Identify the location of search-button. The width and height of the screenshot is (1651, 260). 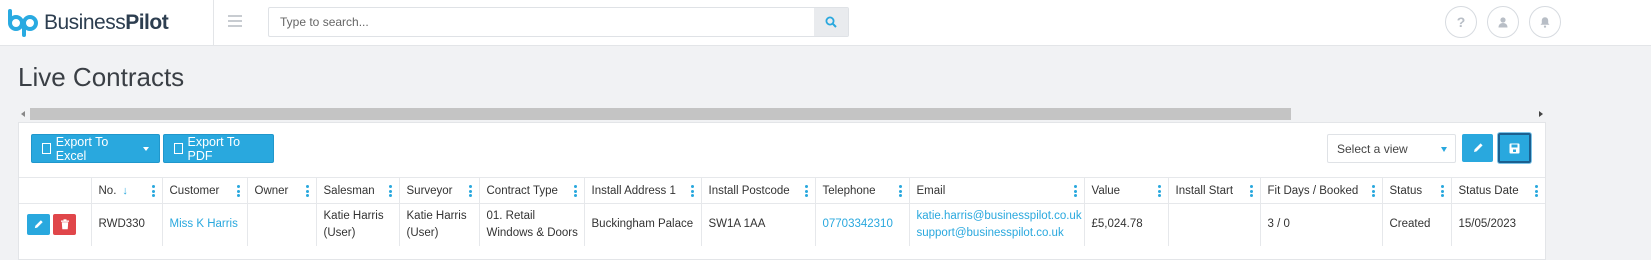
(831, 22).